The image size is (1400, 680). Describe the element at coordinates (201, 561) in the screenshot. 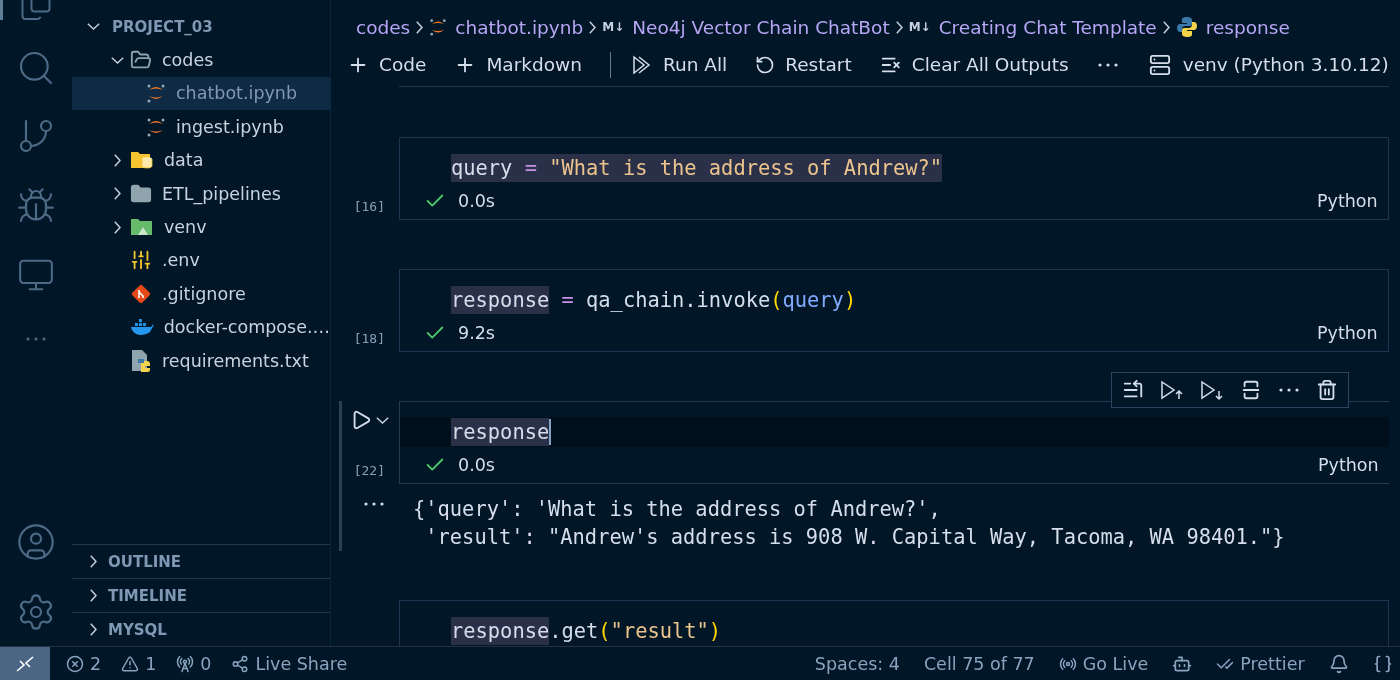

I see `panel-header: OUTLINE` at that location.